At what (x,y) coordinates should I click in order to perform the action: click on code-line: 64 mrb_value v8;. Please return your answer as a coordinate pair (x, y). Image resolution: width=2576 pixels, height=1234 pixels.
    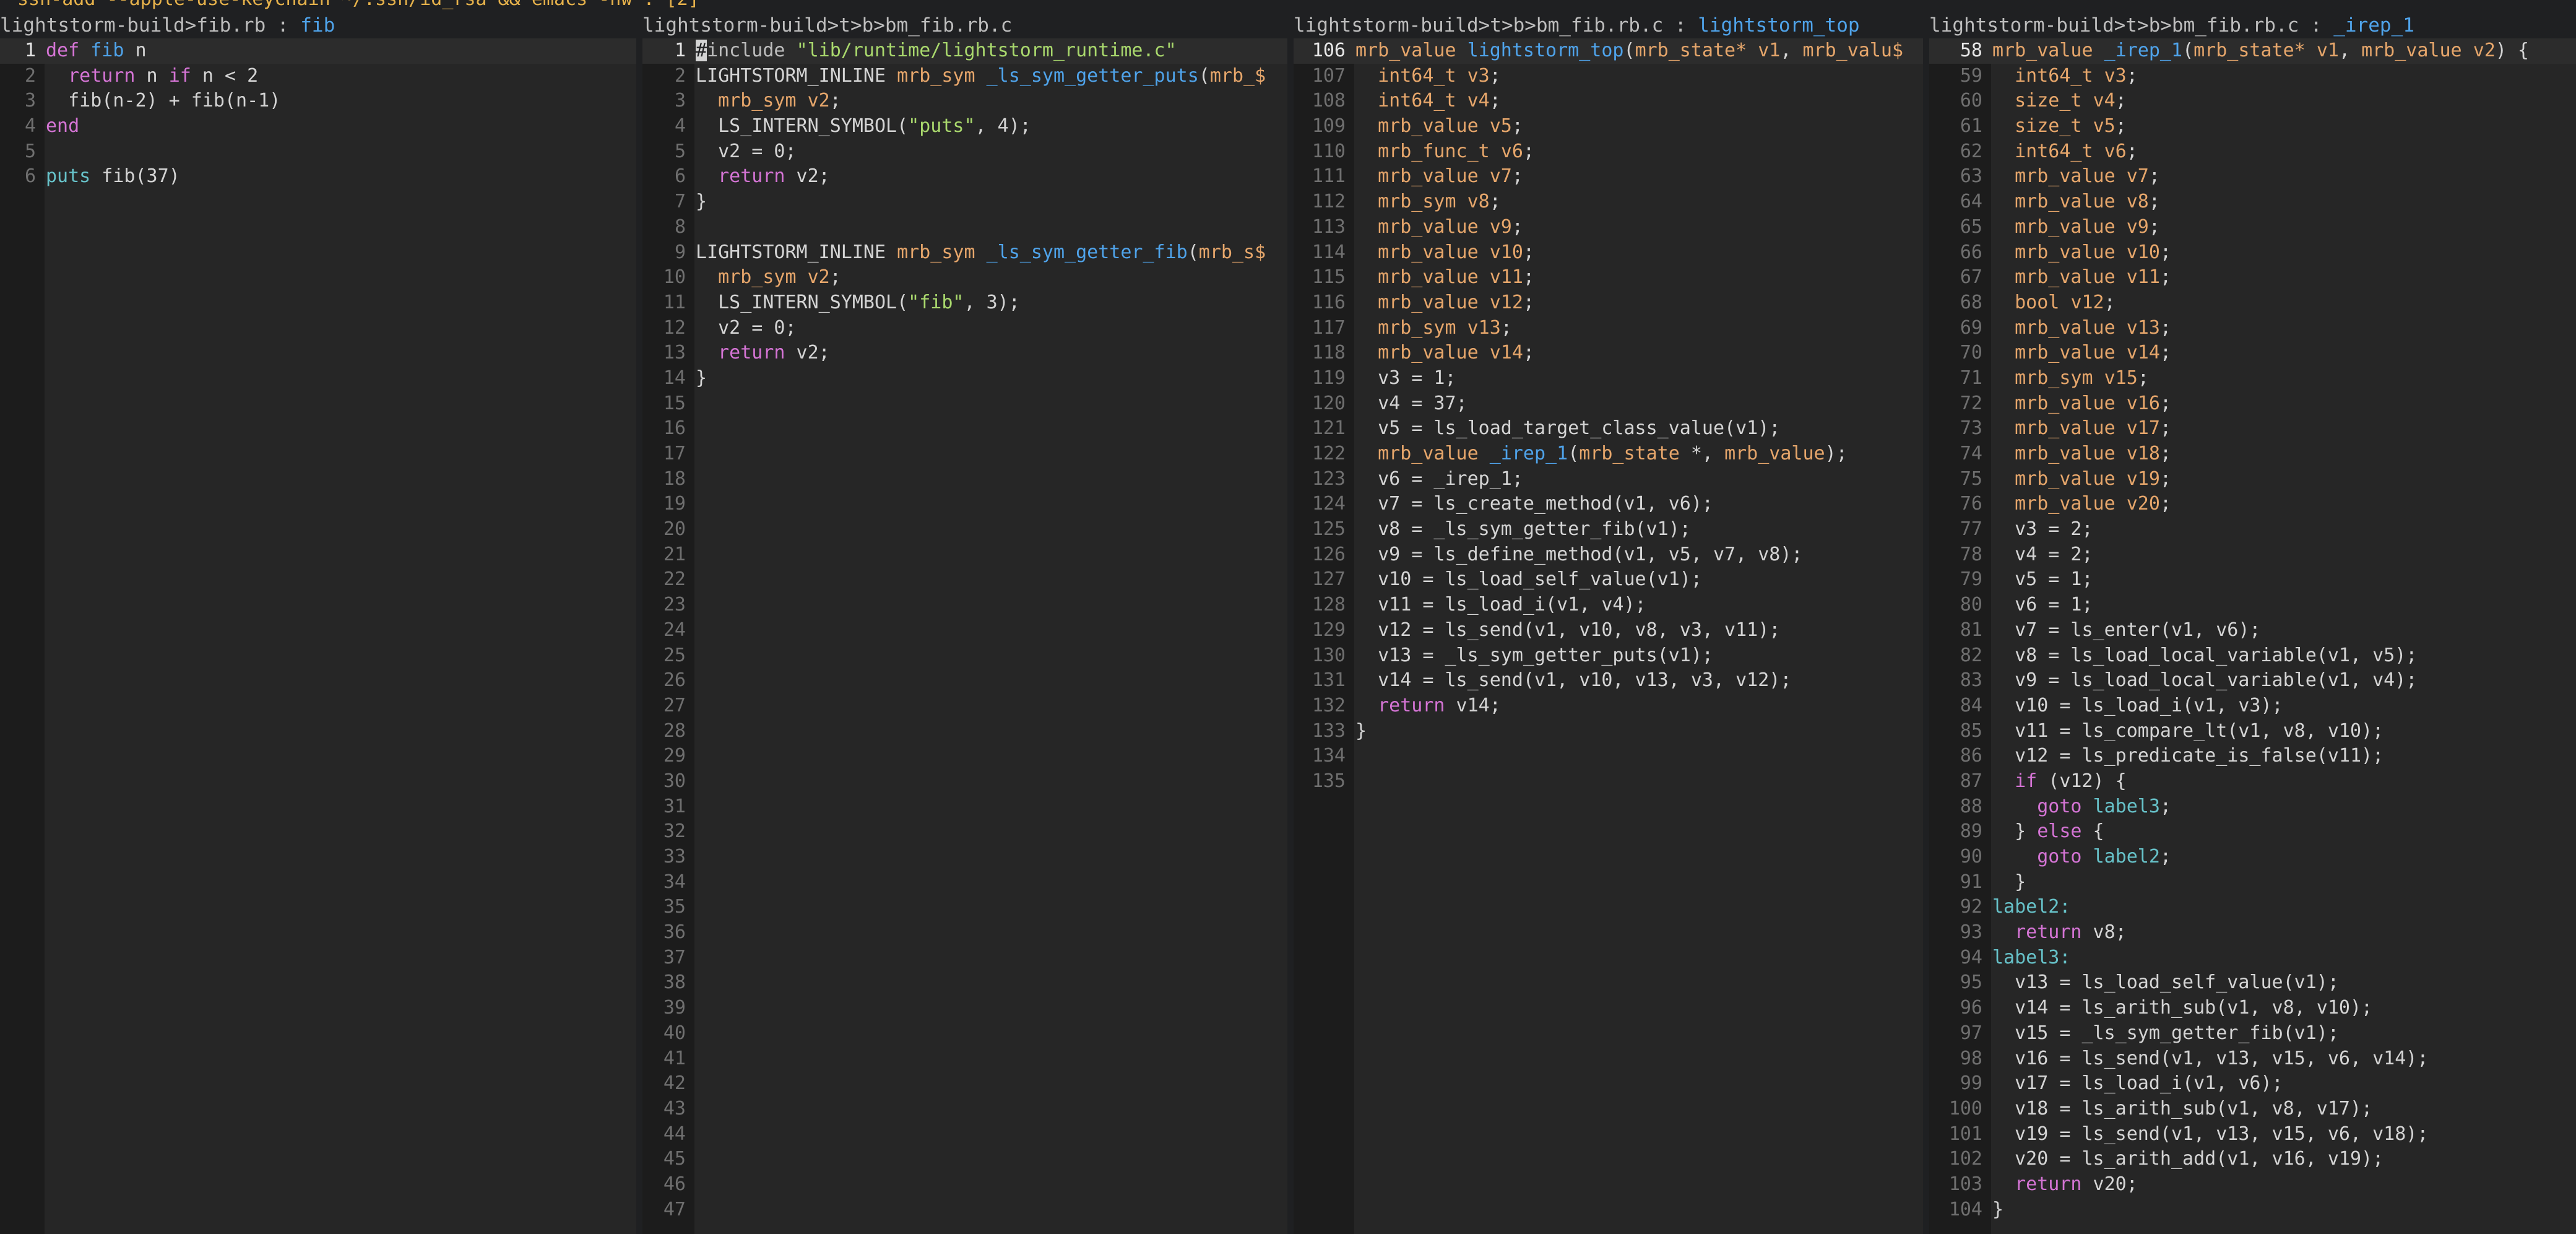
    Looking at the image, I should click on (2252, 202).